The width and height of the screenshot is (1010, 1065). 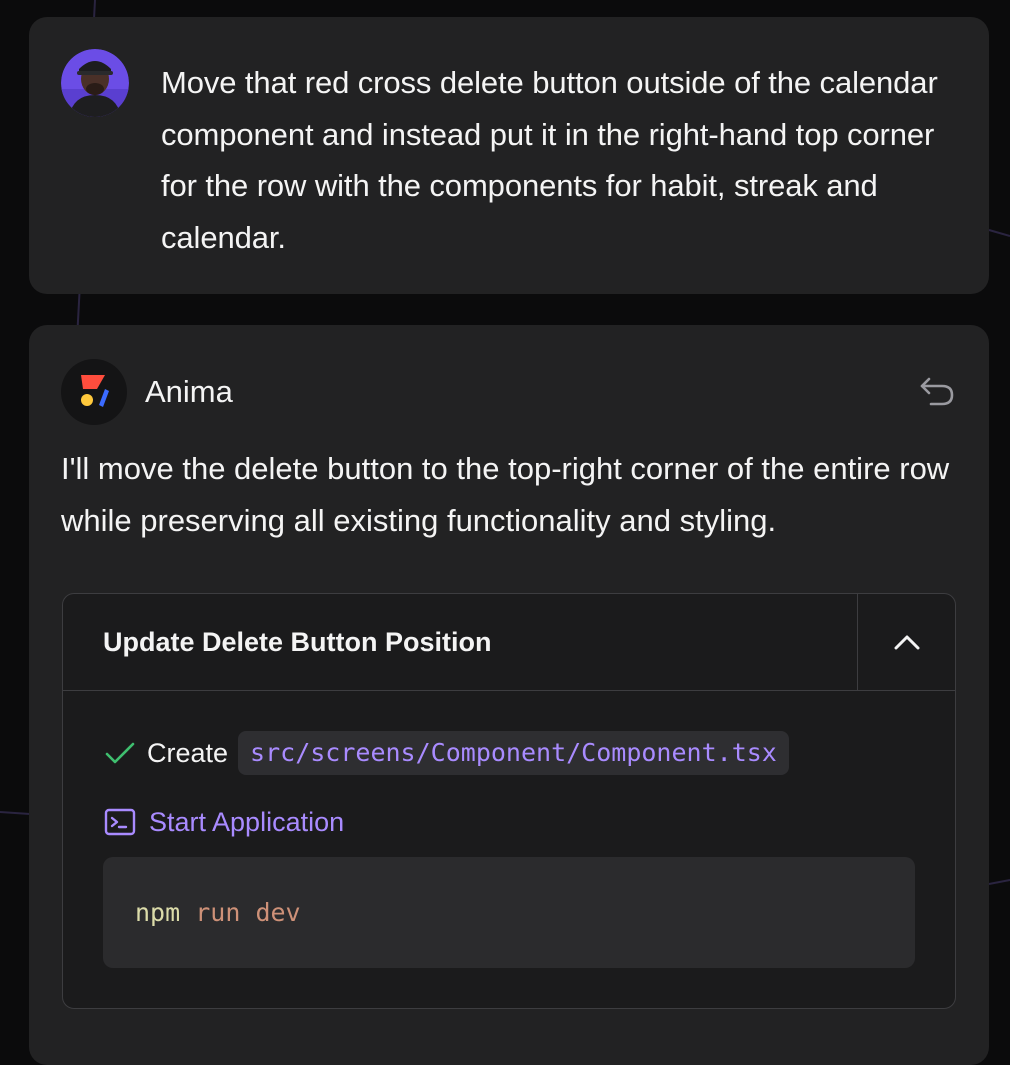 I want to click on undo-button, so click(x=937, y=391).